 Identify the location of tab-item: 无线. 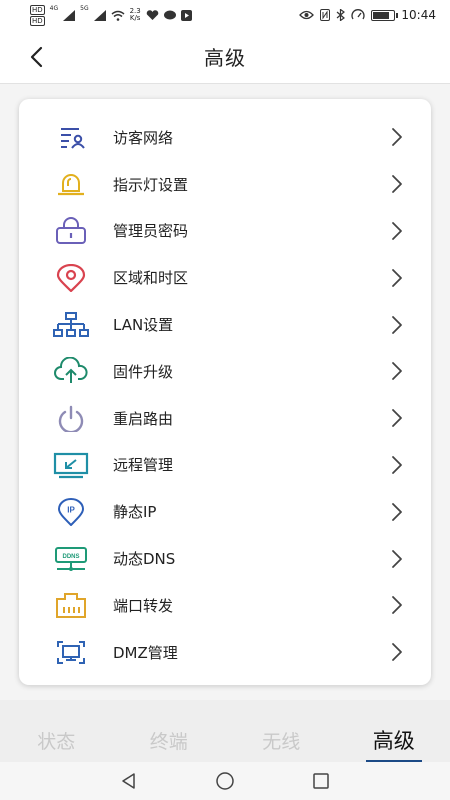
(281, 731).